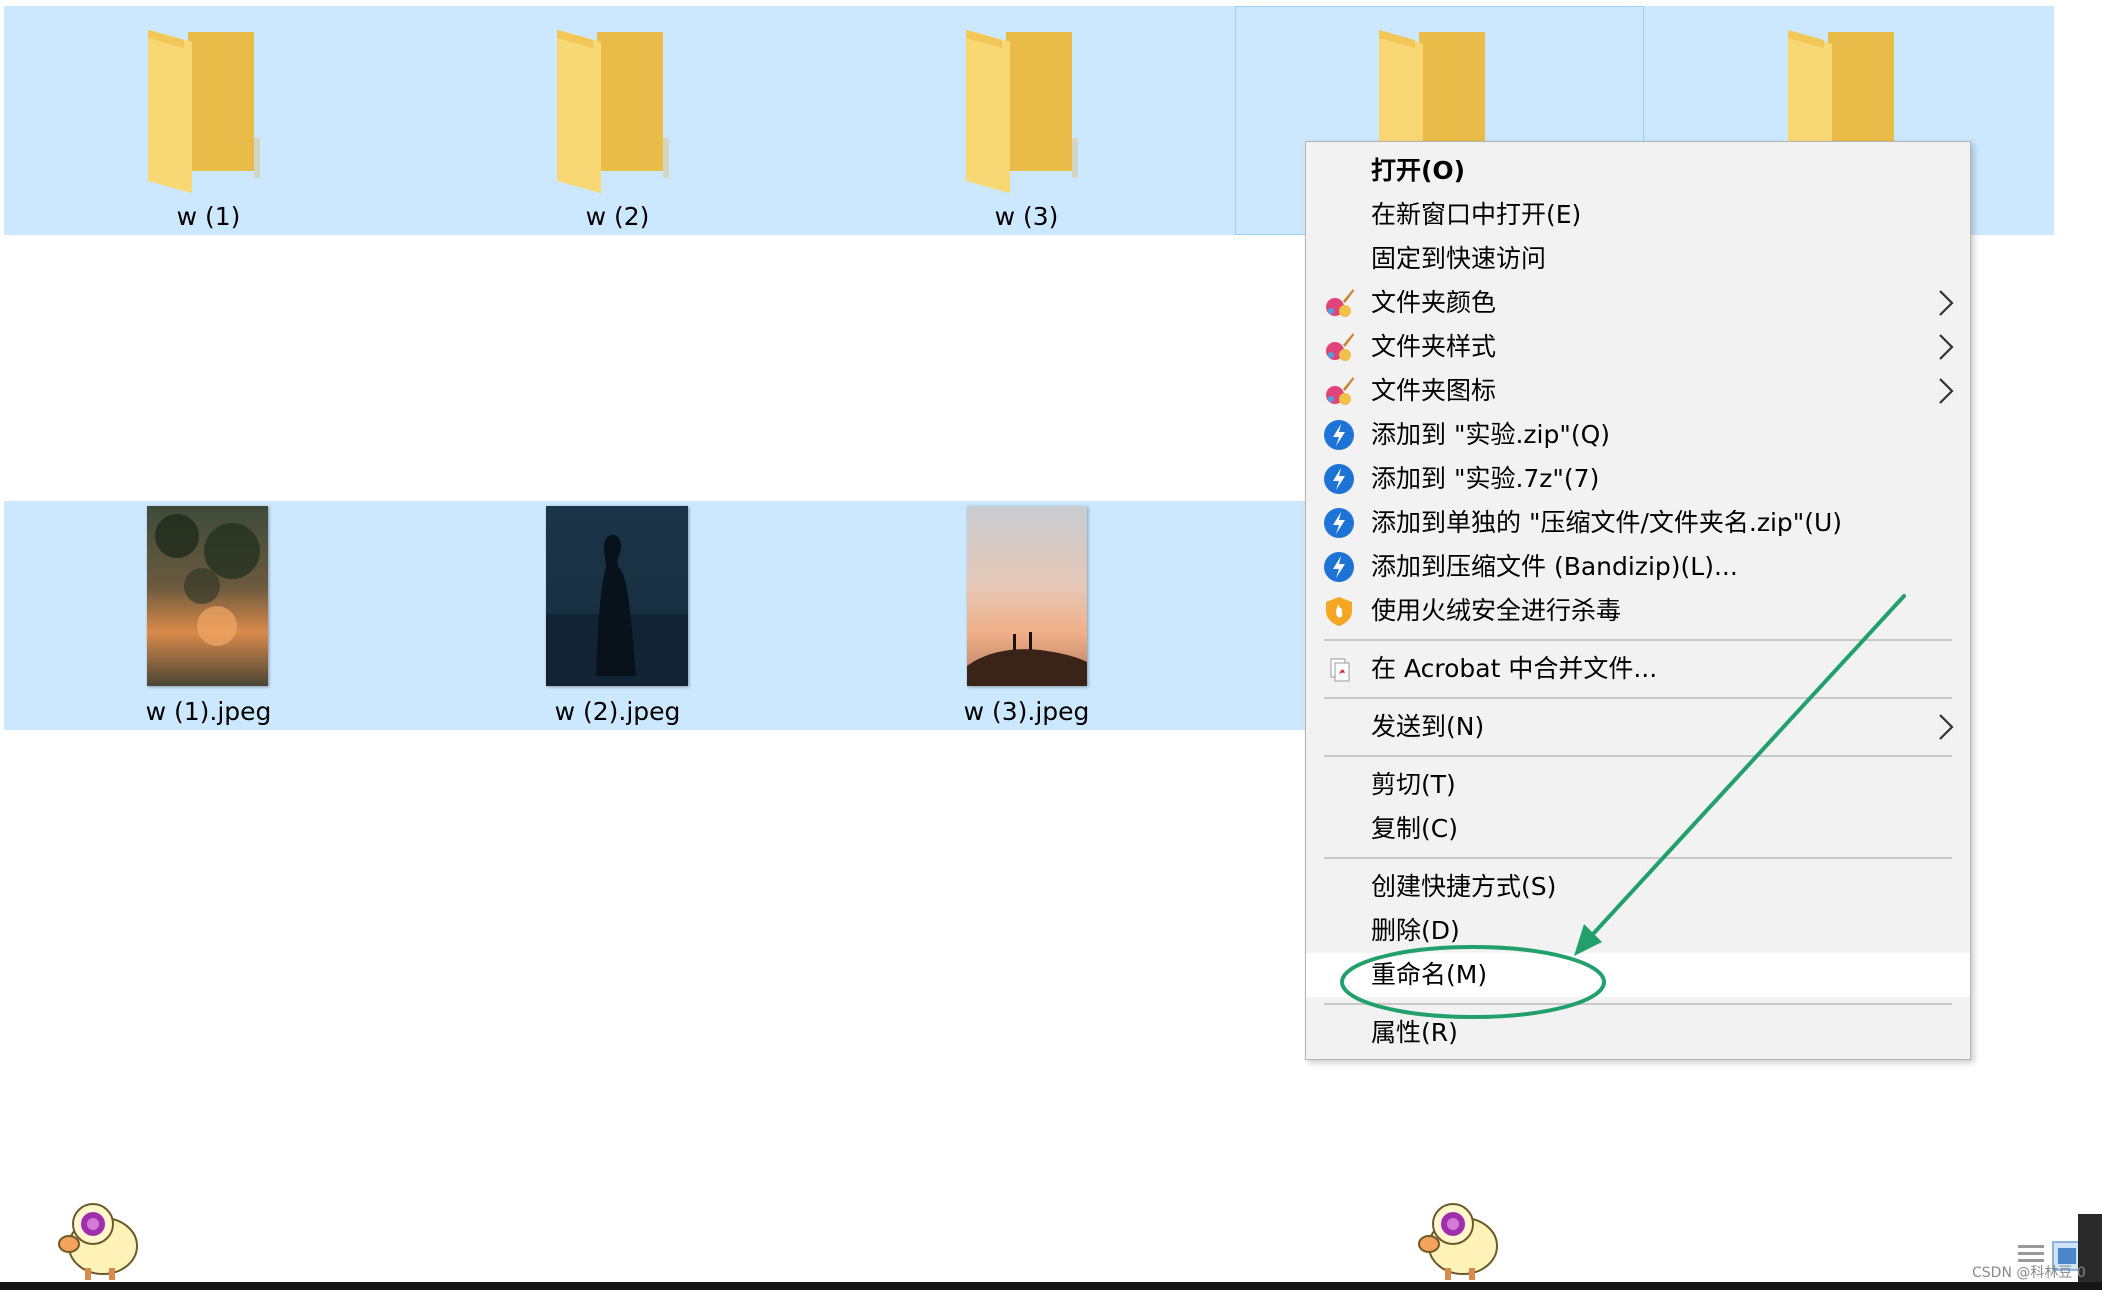 This screenshot has height=1290, width=2102. Describe the element at coordinates (1638, 259) in the screenshot. I see `menu-item-pin-quick-access: 固定到快速访问` at that location.